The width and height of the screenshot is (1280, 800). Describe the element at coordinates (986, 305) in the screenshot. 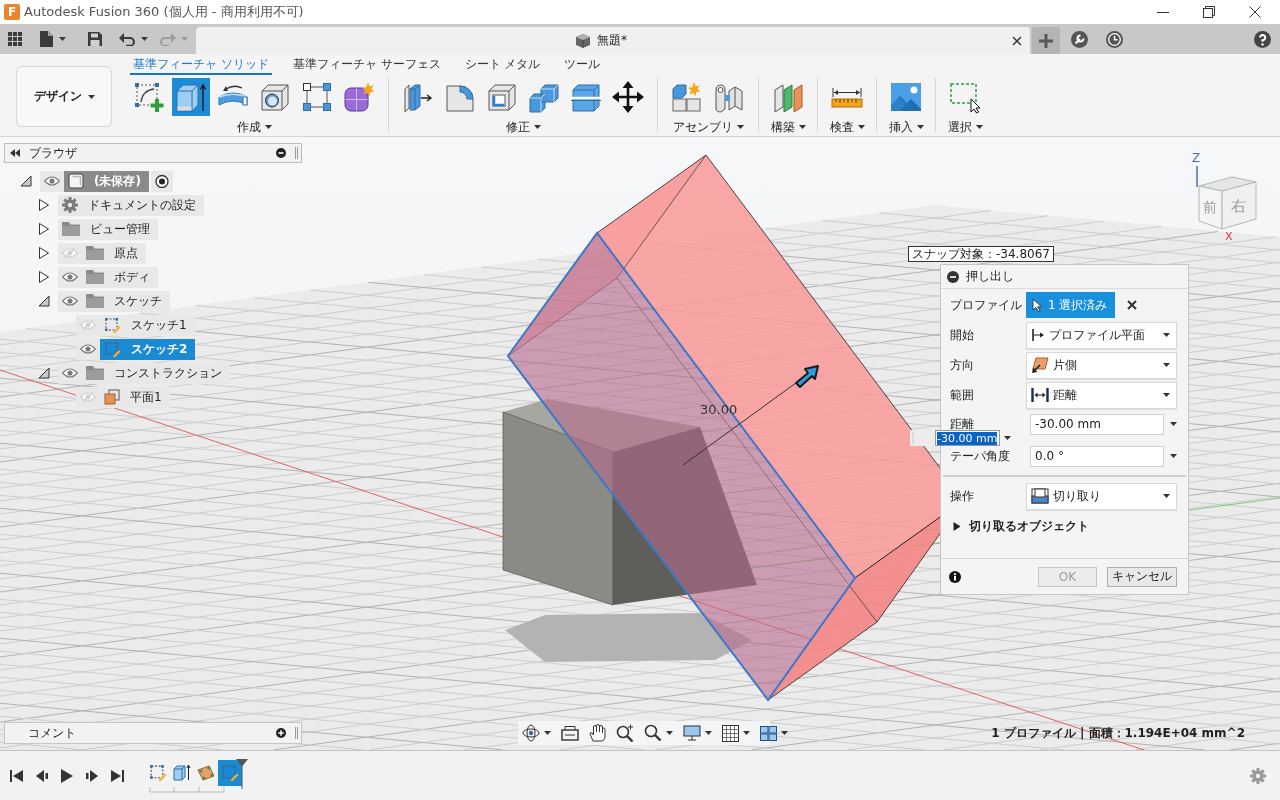

I see `field-label: プロファイル` at that location.